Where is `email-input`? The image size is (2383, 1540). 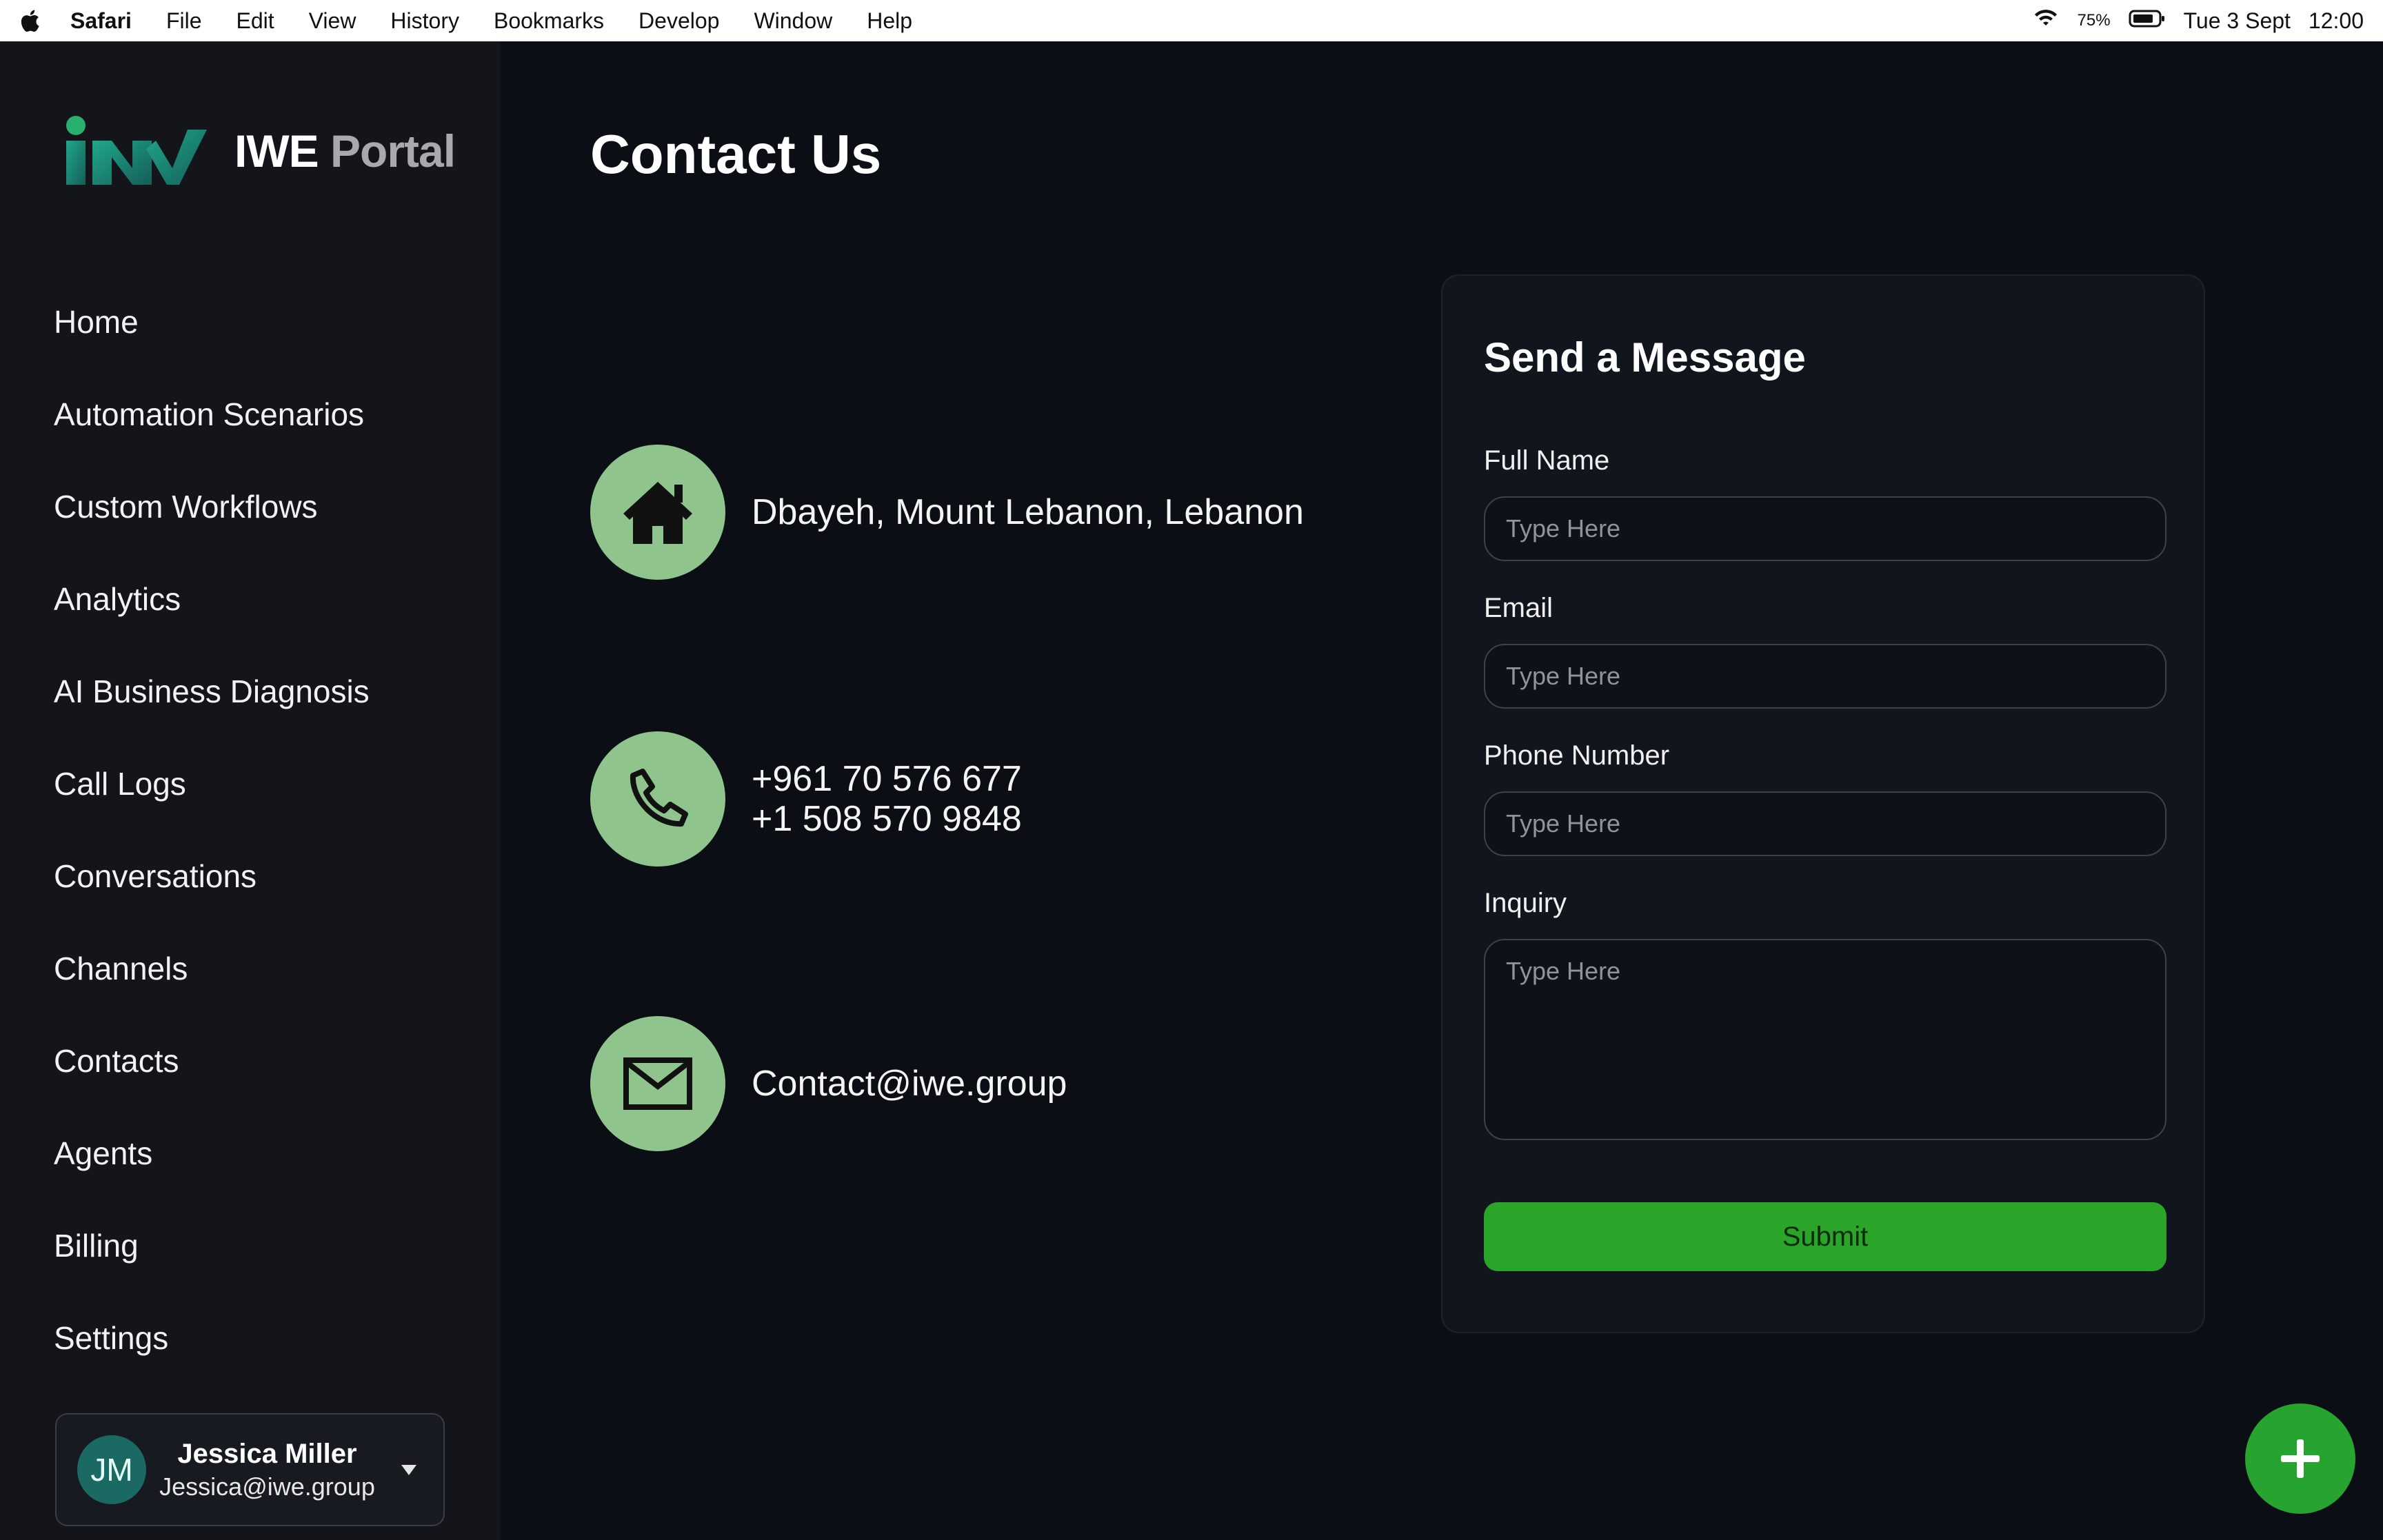 email-input is located at coordinates (1825, 677).